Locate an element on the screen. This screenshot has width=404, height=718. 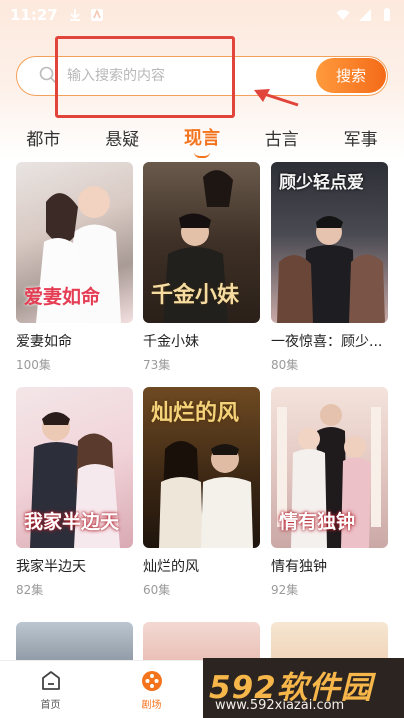
tab-junshi: 军事 is located at coordinates (361, 137).